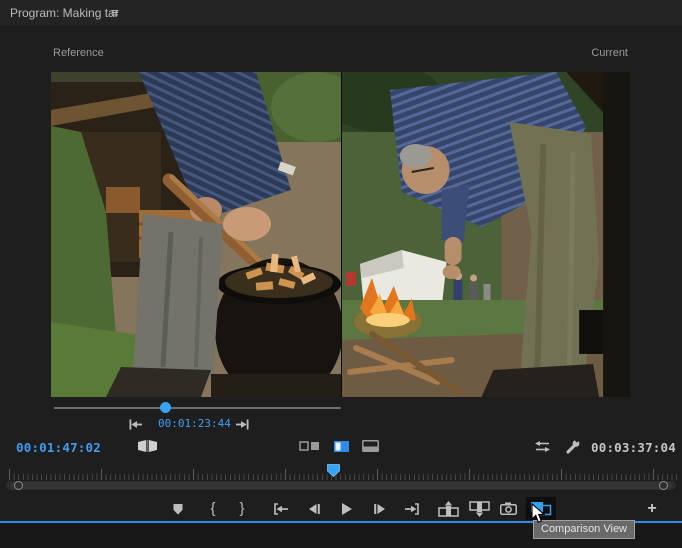 This screenshot has width=682, height=548. I want to click on settings-wrench-icon, so click(573, 446).